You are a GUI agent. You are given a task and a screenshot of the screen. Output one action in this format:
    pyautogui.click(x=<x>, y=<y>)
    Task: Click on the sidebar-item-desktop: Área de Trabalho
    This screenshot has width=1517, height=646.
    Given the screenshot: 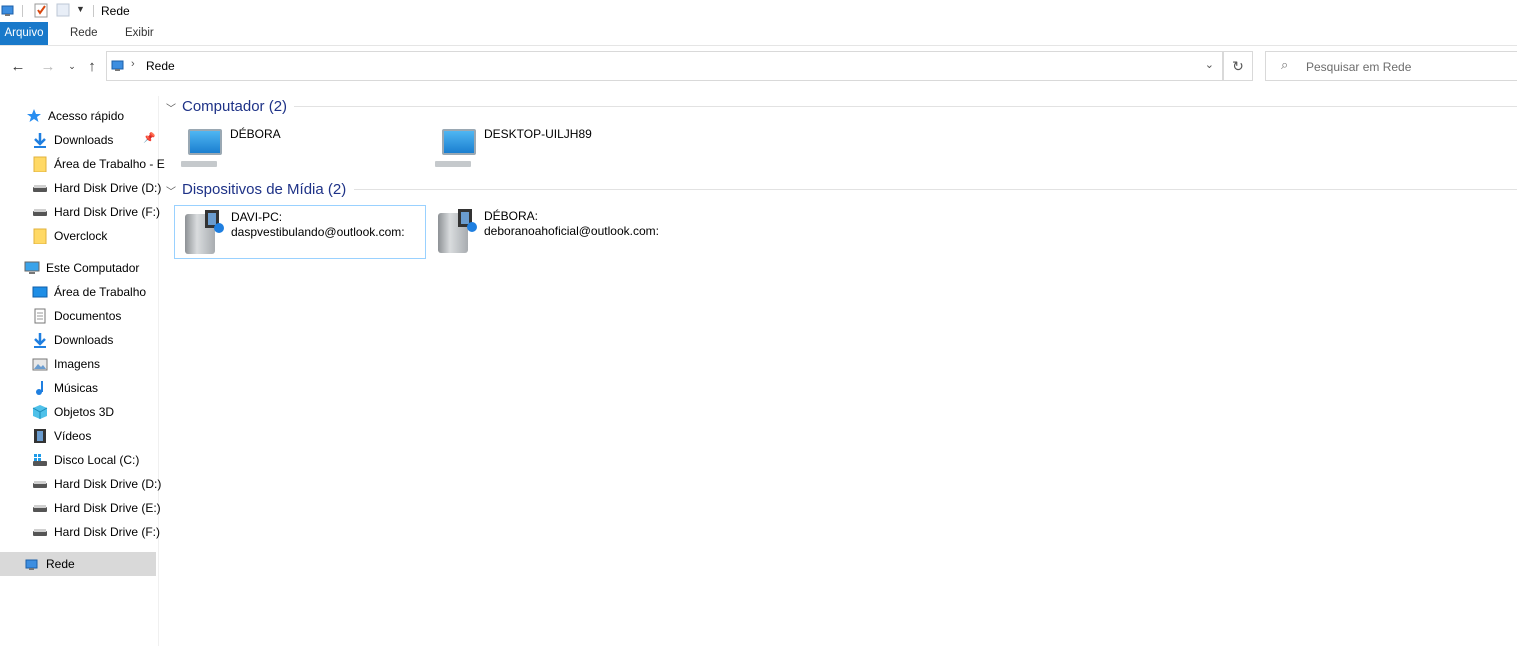 What is the action you would take?
    pyautogui.click(x=94, y=292)
    